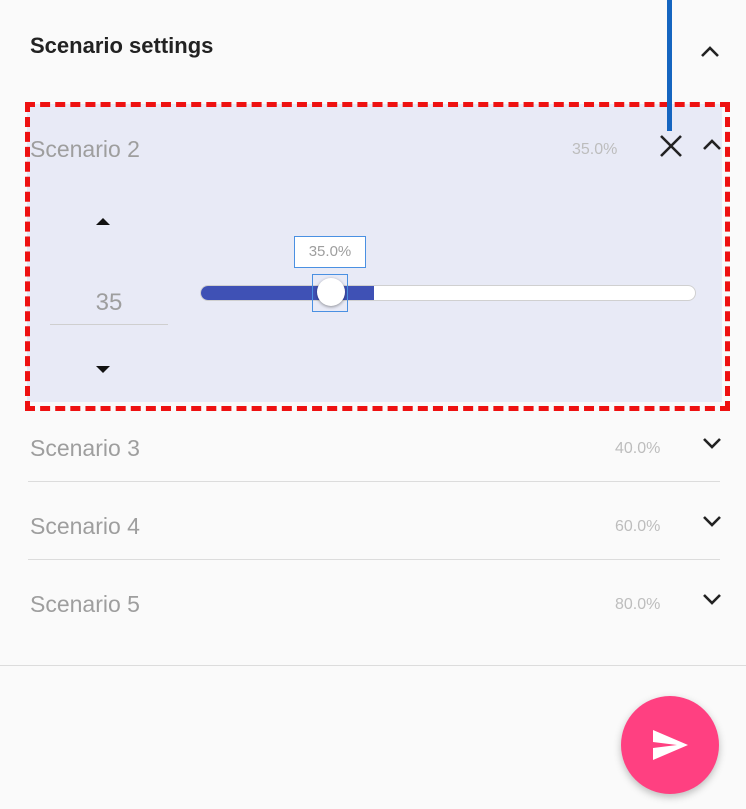  What do you see at coordinates (595, 149) in the screenshot?
I see `scenario-percent: 35.0%` at bounding box center [595, 149].